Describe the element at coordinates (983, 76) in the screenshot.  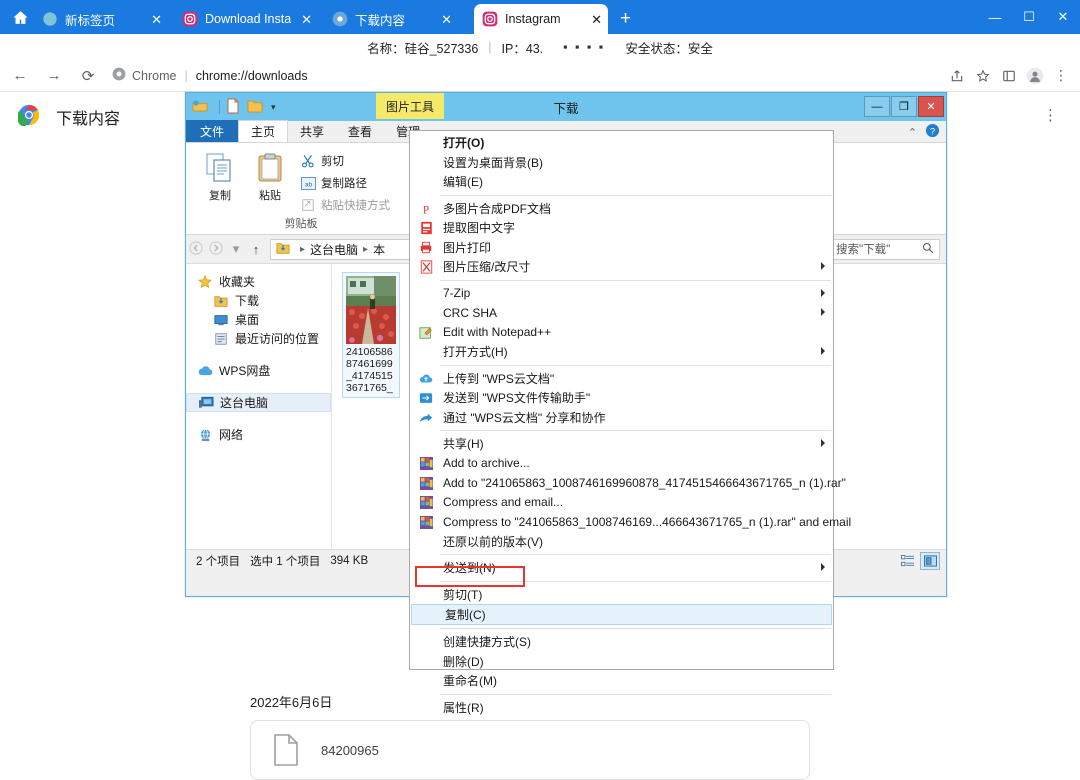
I see `star-icon` at that location.